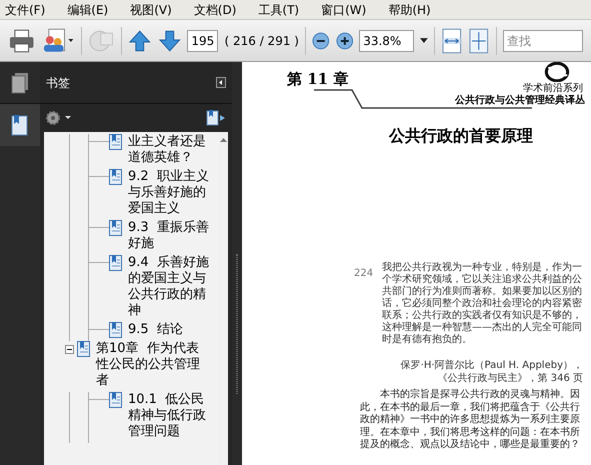 The height and width of the screenshot is (465, 591). Describe the element at coordinates (223, 140) in the screenshot. I see `scroll-up-icon` at that location.